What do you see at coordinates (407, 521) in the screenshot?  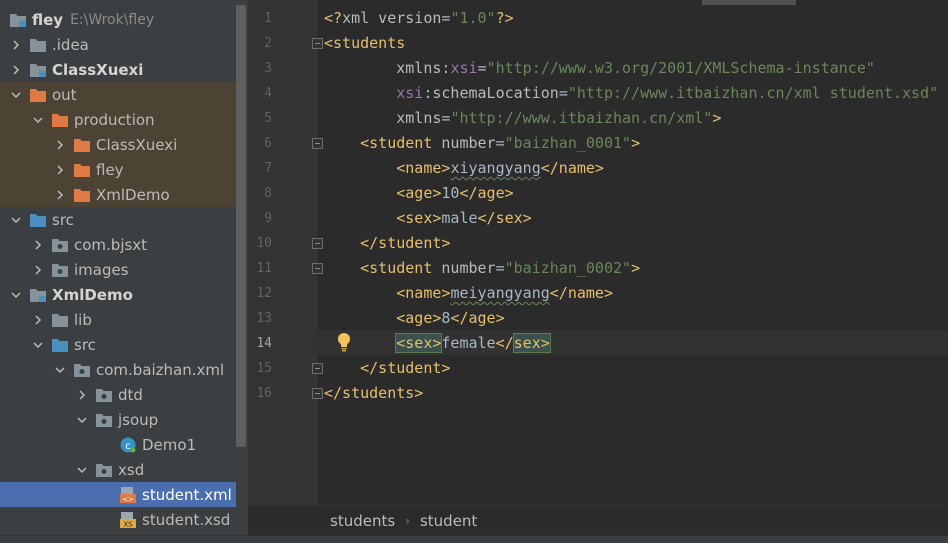 I see `chevron-right-icon: ›` at bounding box center [407, 521].